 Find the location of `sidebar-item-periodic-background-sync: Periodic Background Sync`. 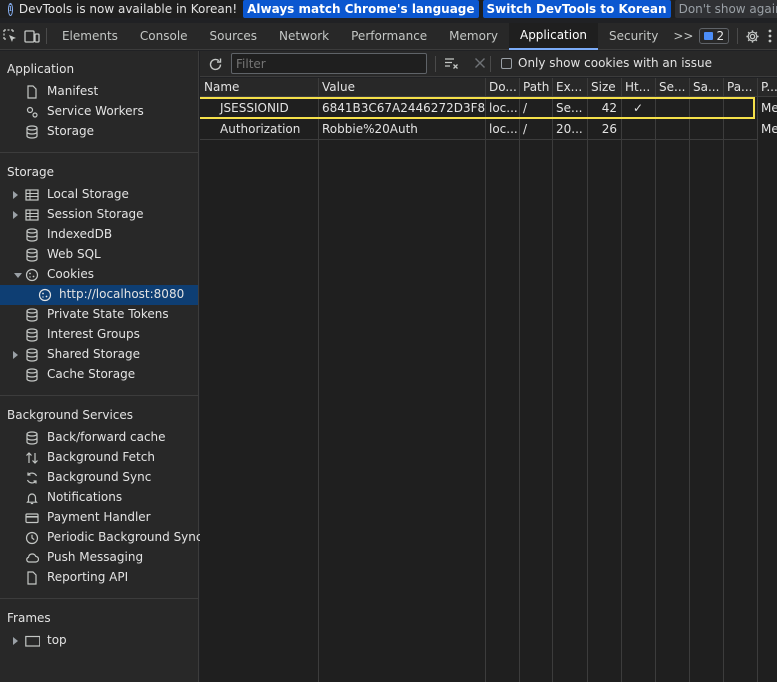

sidebar-item-periodic-background-sync: Periodic Background Sync is located at coordinates (101, 538).